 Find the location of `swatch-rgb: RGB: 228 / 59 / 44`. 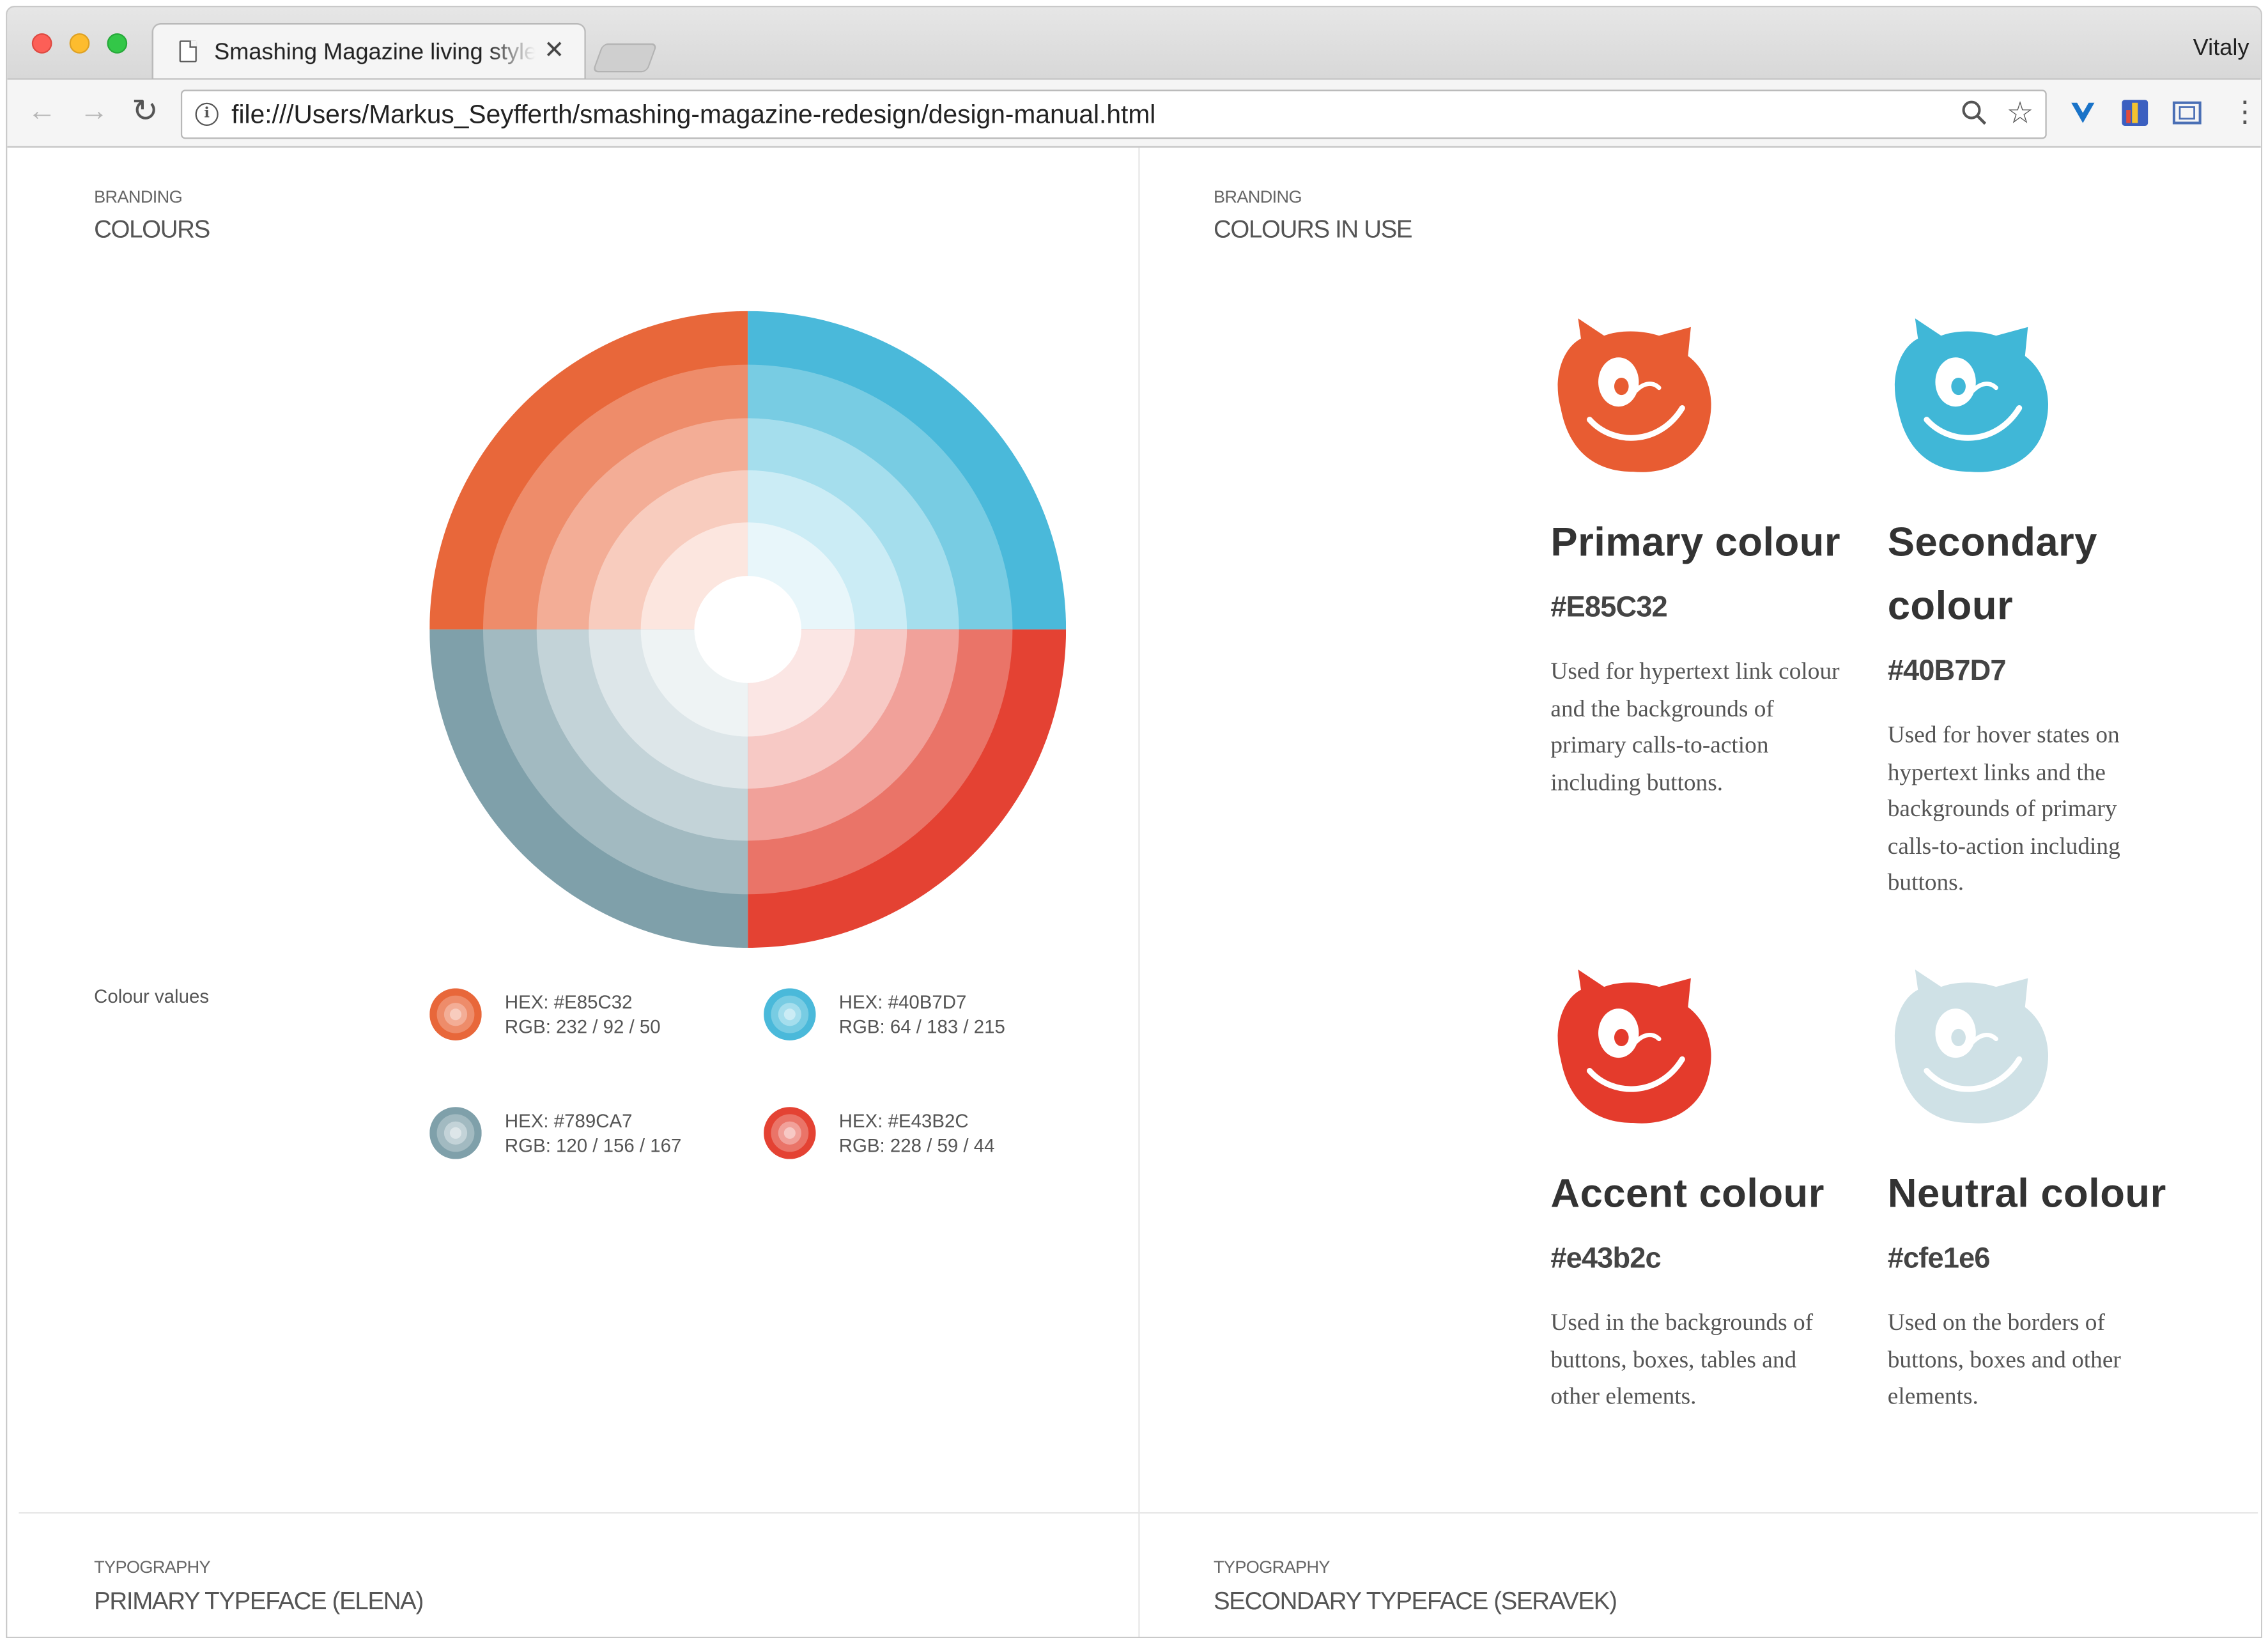

swatch-rgb: RGB: 228 / 59 / 44 is located at coordinates (917, 1145).